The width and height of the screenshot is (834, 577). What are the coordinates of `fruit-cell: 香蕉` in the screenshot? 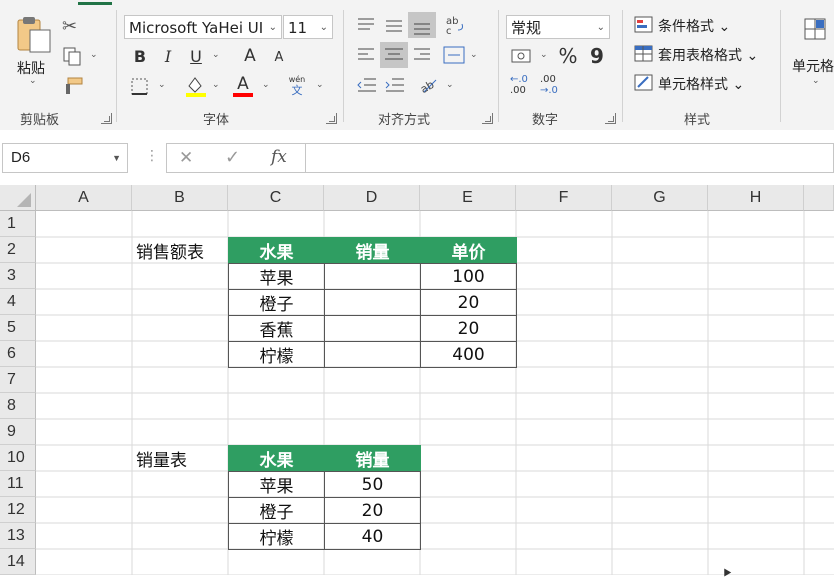 It's located at (276, 328).